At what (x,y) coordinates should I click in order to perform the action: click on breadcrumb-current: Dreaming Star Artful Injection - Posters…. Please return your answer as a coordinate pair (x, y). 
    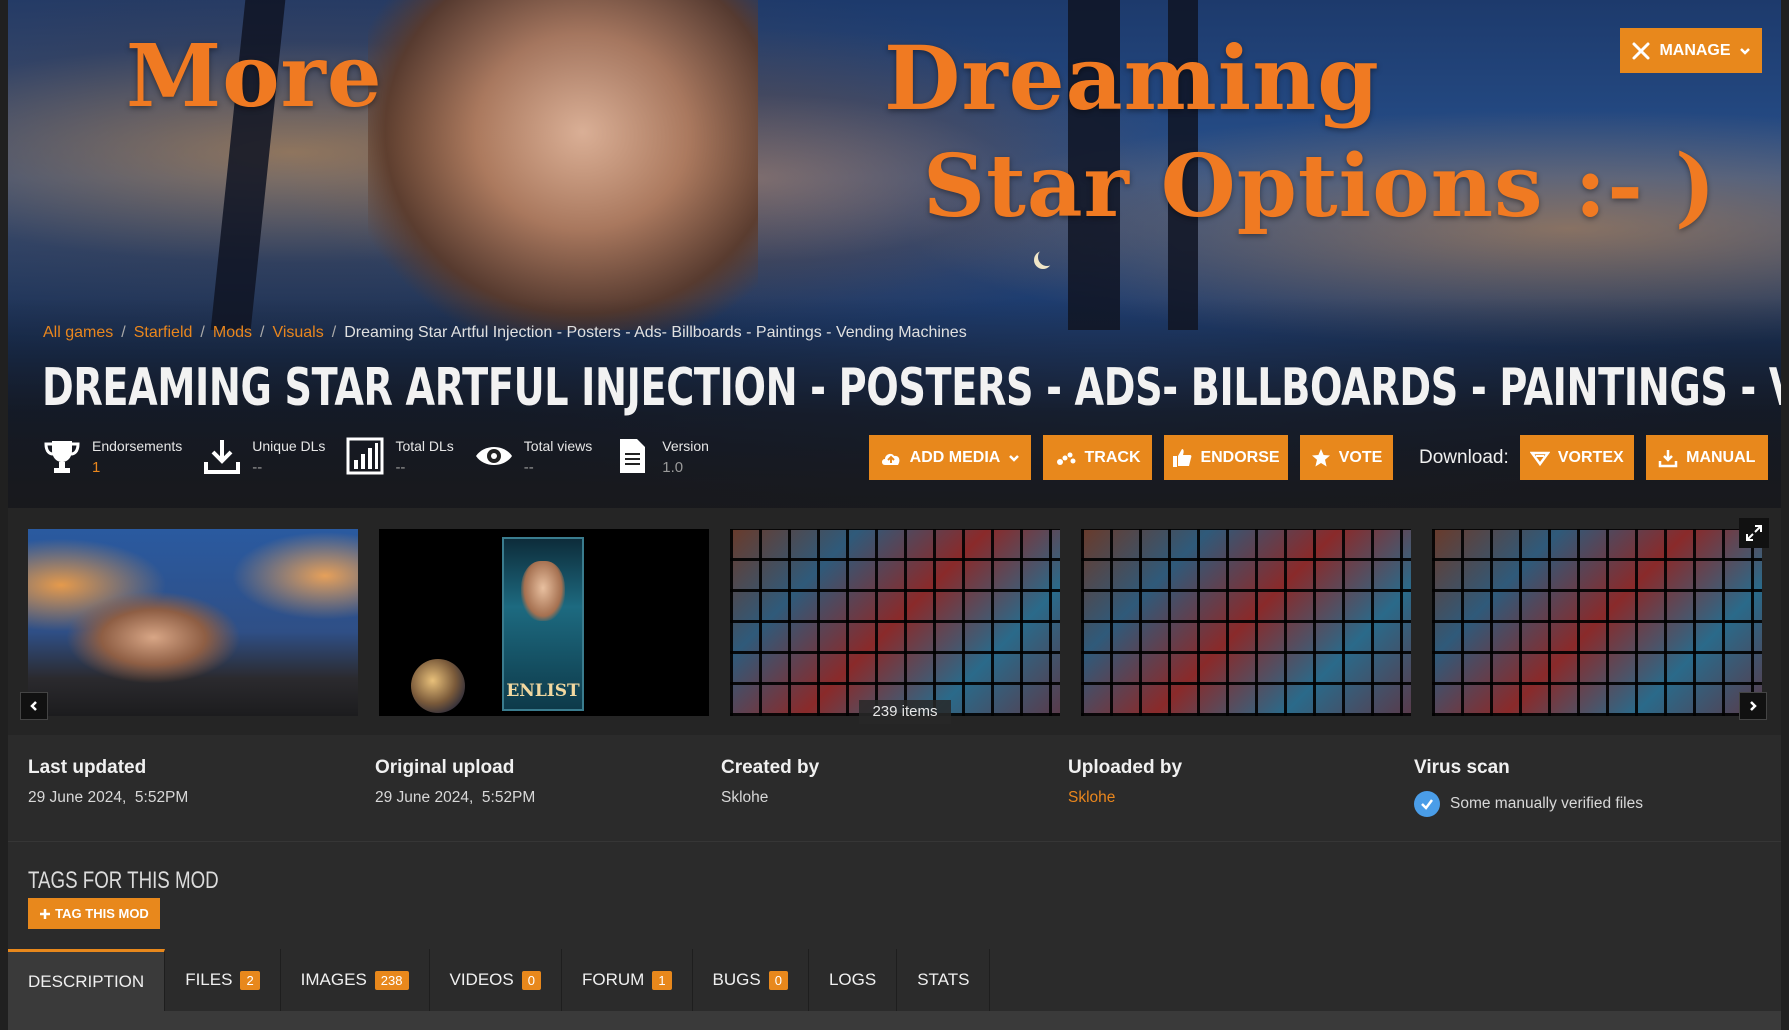
    Looking at the image, I should click on (655, 332).